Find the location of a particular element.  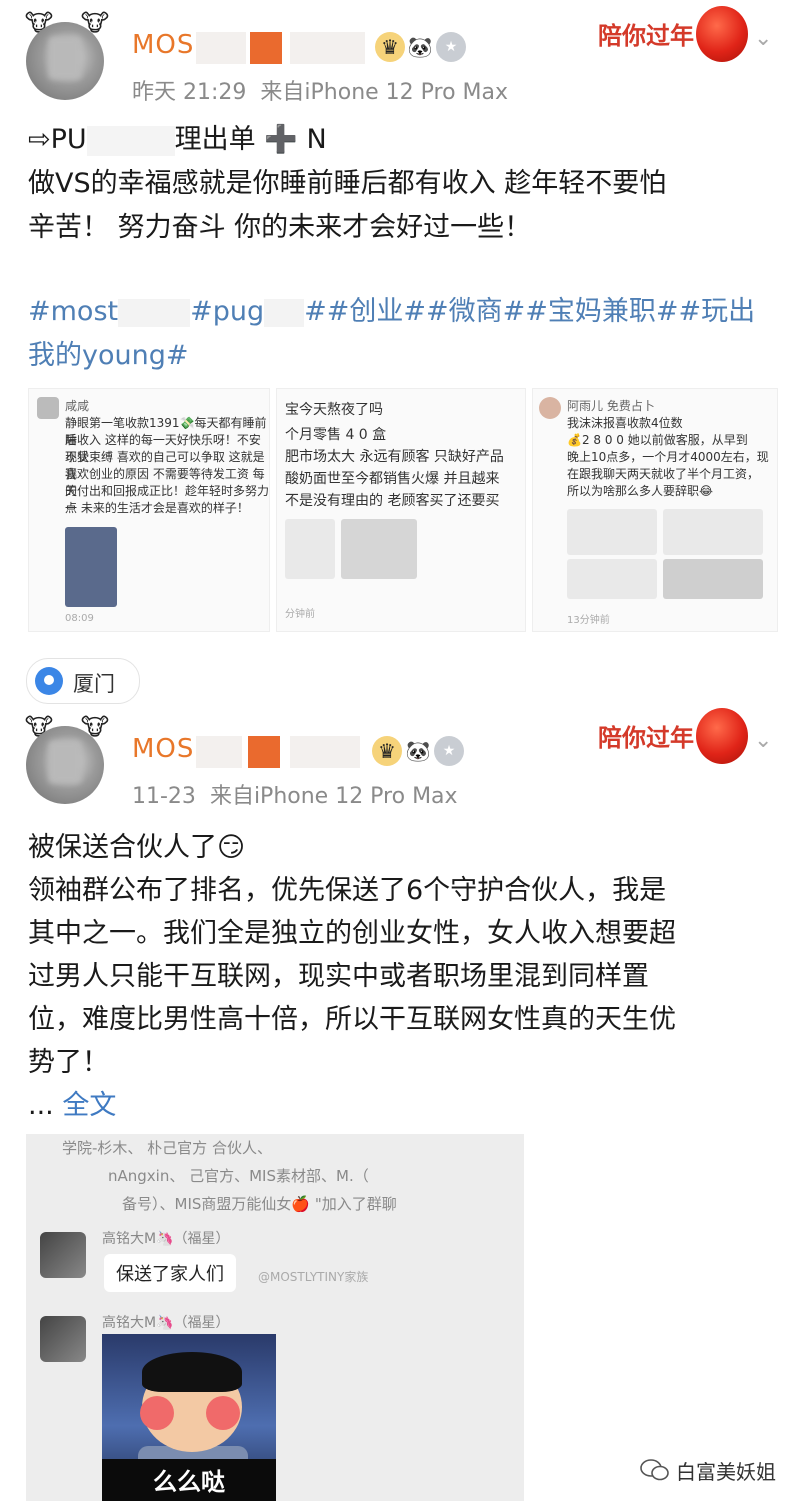

post-body-line: ... 全文 is located at coordinates (72, 1105).